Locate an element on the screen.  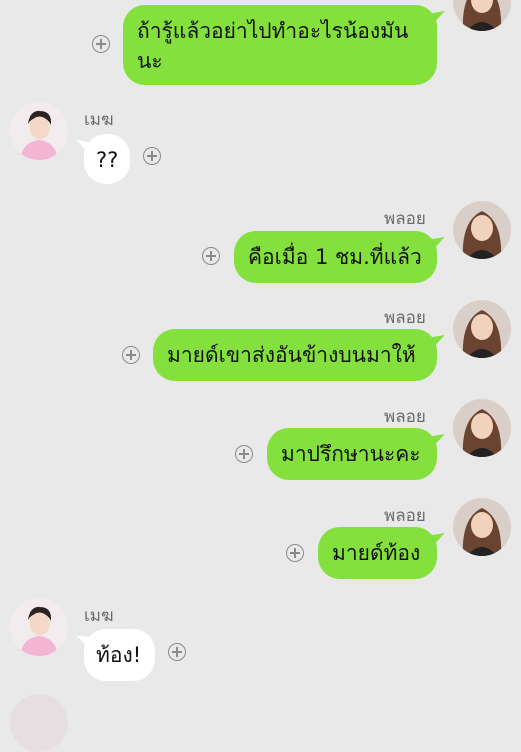
message-bubble-outgoing: มาปรึกษานะคะ is located at coordinates (352, 454).